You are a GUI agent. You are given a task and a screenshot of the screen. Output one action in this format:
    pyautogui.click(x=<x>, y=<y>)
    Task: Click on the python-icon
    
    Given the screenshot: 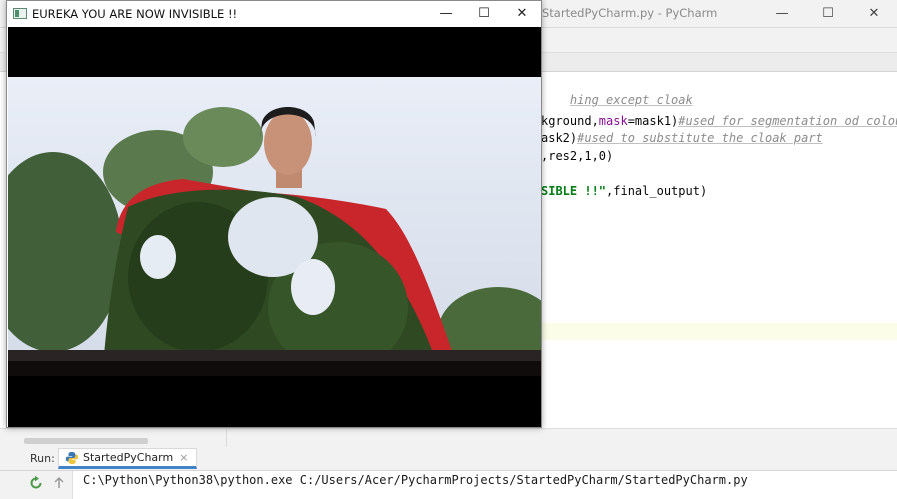 What is the action you would take?
    pyautogui.click(x=72, y=457)
    